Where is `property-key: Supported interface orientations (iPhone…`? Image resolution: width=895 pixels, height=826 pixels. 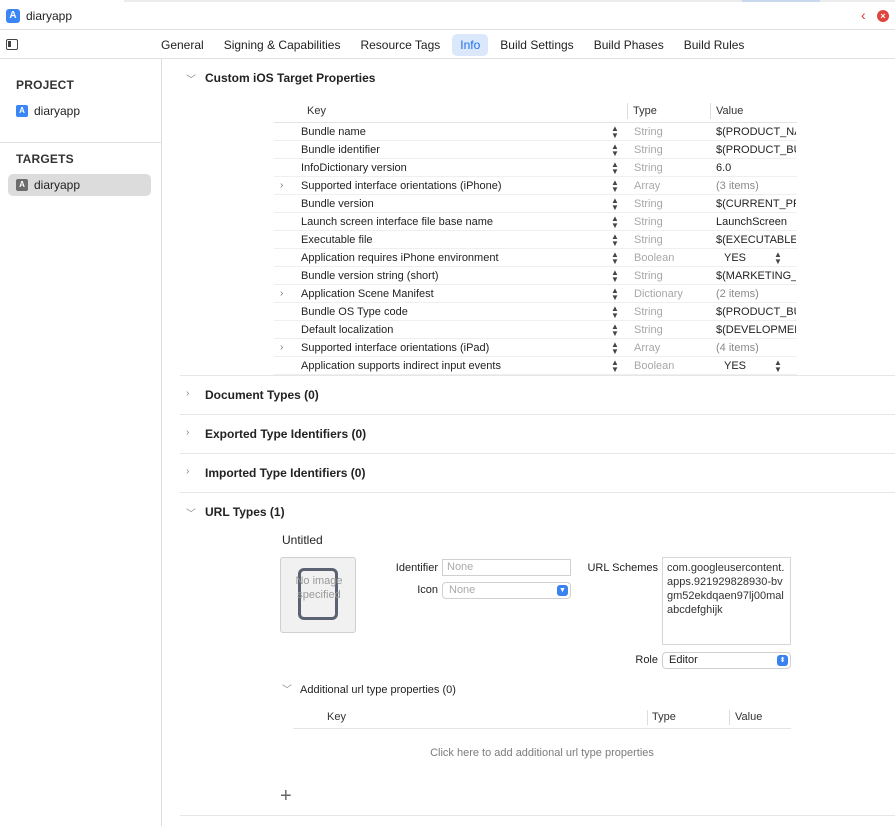 property-key: Supported interface orientations (iPhone… is located at coordinates (401, 186).